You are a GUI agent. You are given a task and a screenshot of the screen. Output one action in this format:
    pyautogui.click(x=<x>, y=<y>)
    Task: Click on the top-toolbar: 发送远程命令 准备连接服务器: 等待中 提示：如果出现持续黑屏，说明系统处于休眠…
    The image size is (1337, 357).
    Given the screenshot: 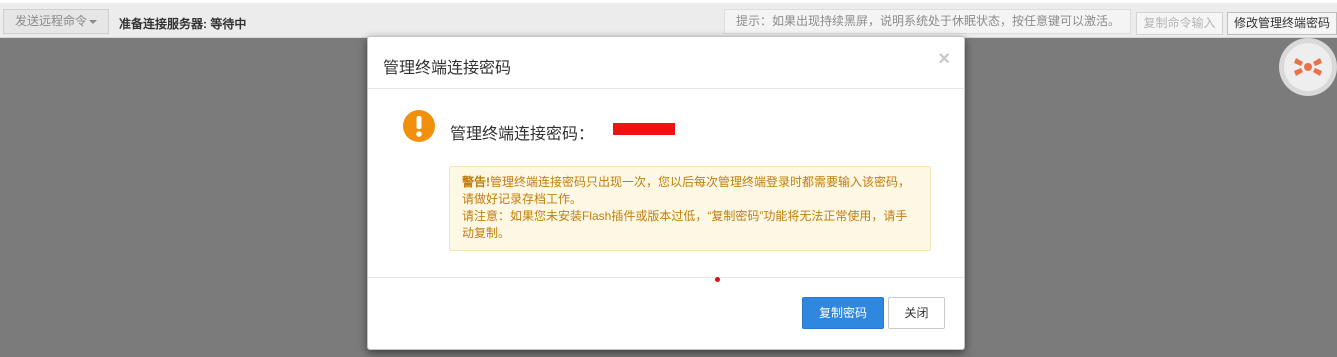 What is the action you would take?
    pyautogui.click(x=668, y=19)
    